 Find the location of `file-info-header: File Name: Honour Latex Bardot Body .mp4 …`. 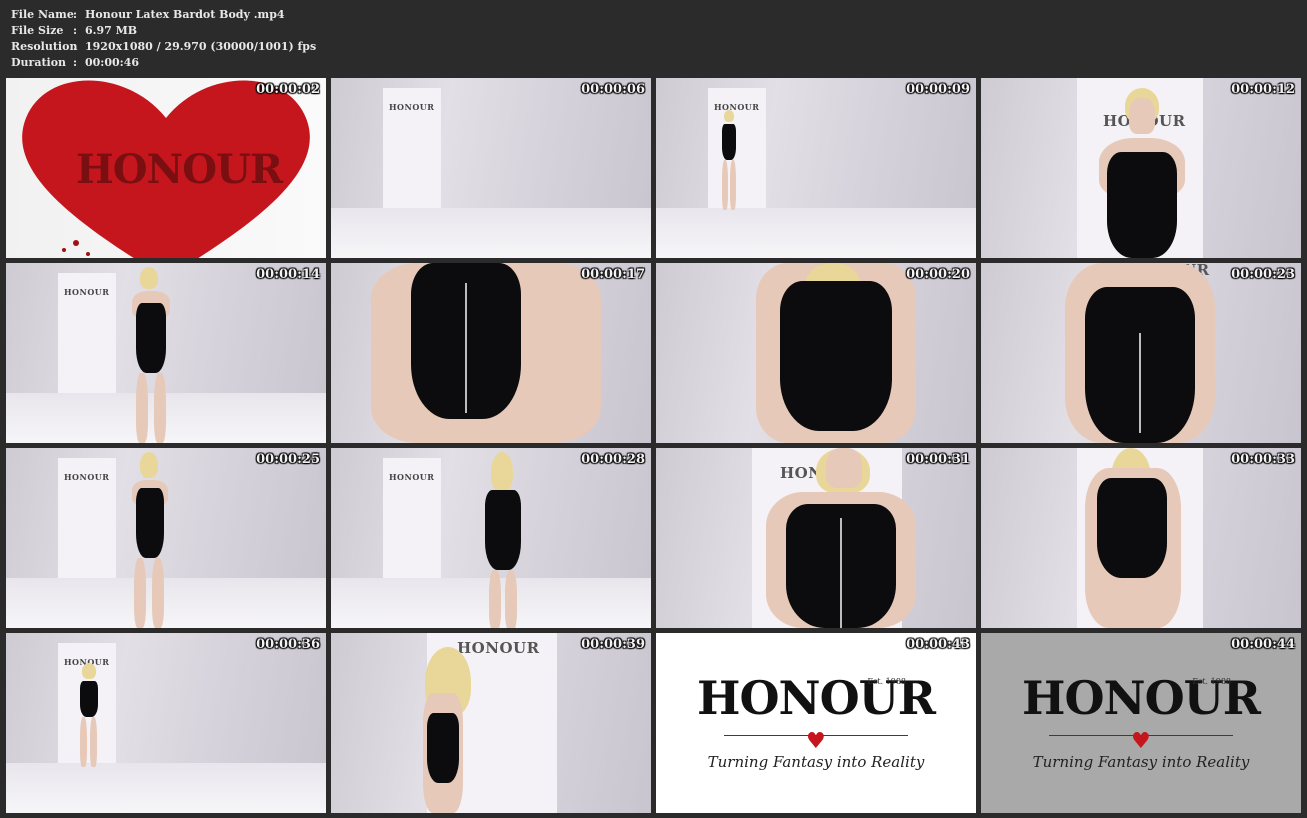

file-info-header: File Name: Honour Latex Bardot Body .mp4 … is located at coordinates (653, 38).